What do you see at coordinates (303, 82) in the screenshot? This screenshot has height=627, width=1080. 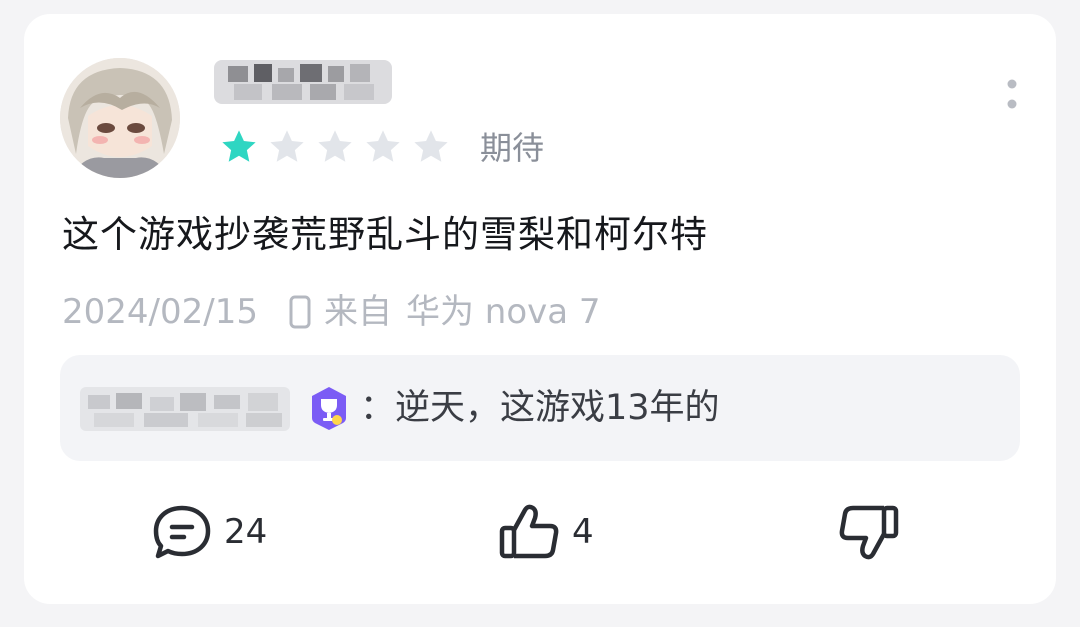 I see `username-blurred` at bounding box center [303, 82].